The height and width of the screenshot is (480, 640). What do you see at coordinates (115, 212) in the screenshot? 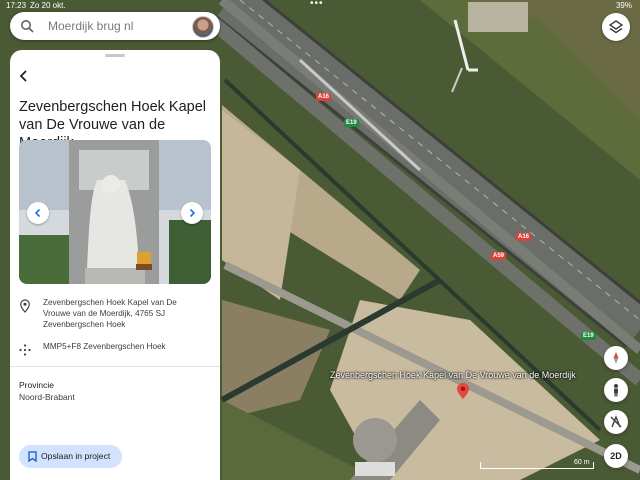
I see `place-photo` at bounding box center [115, 212].